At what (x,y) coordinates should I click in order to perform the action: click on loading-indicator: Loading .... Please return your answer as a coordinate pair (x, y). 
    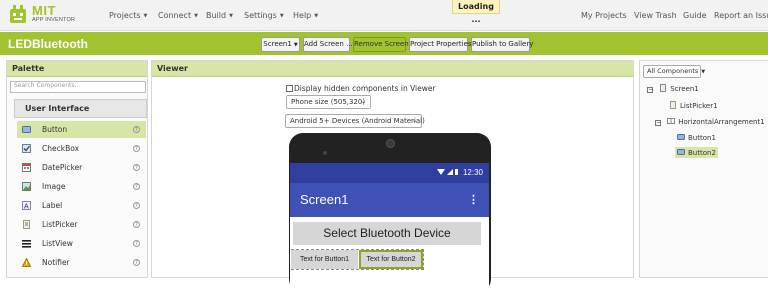
    Looking at the image, I should click on (476, 7).